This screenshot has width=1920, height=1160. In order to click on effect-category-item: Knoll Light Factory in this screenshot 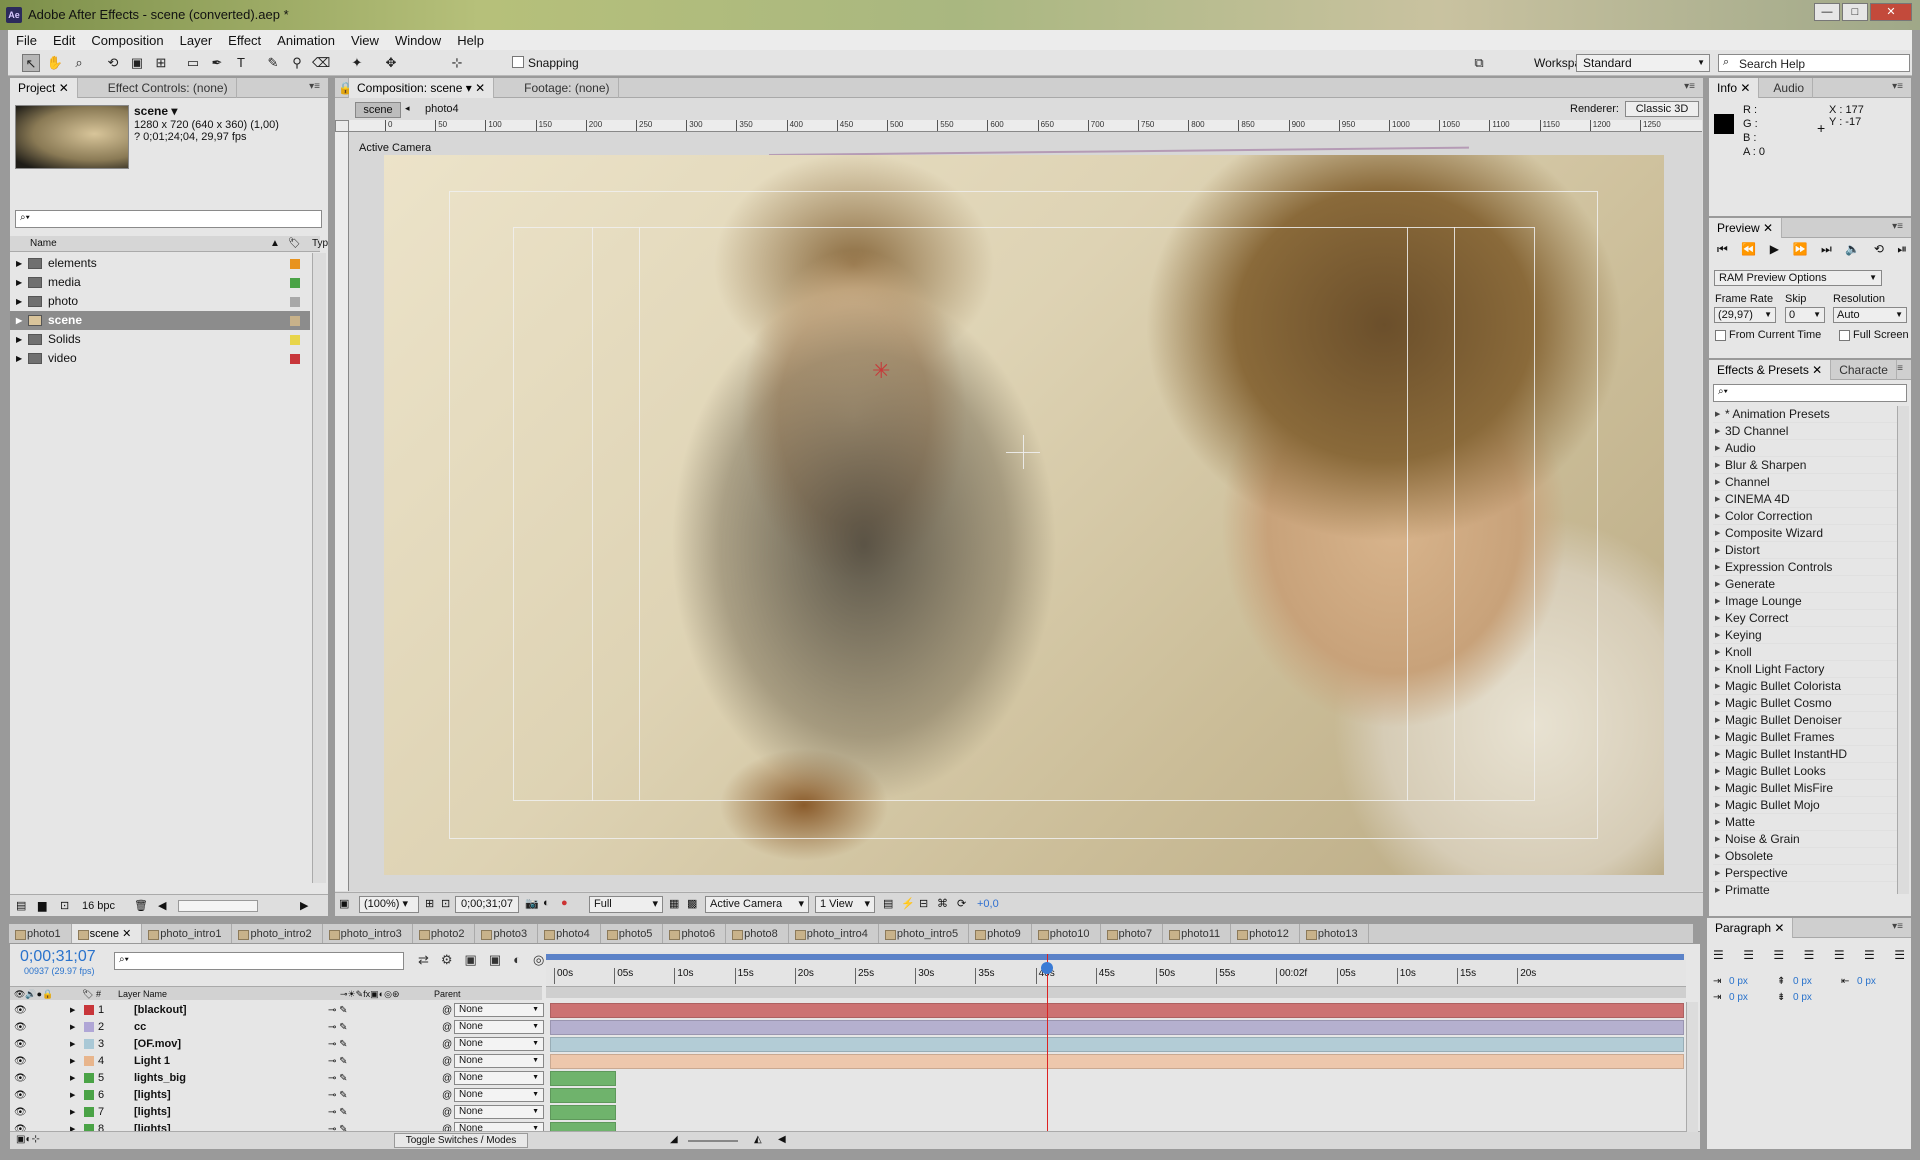, I will do `click(1806, 669)`.